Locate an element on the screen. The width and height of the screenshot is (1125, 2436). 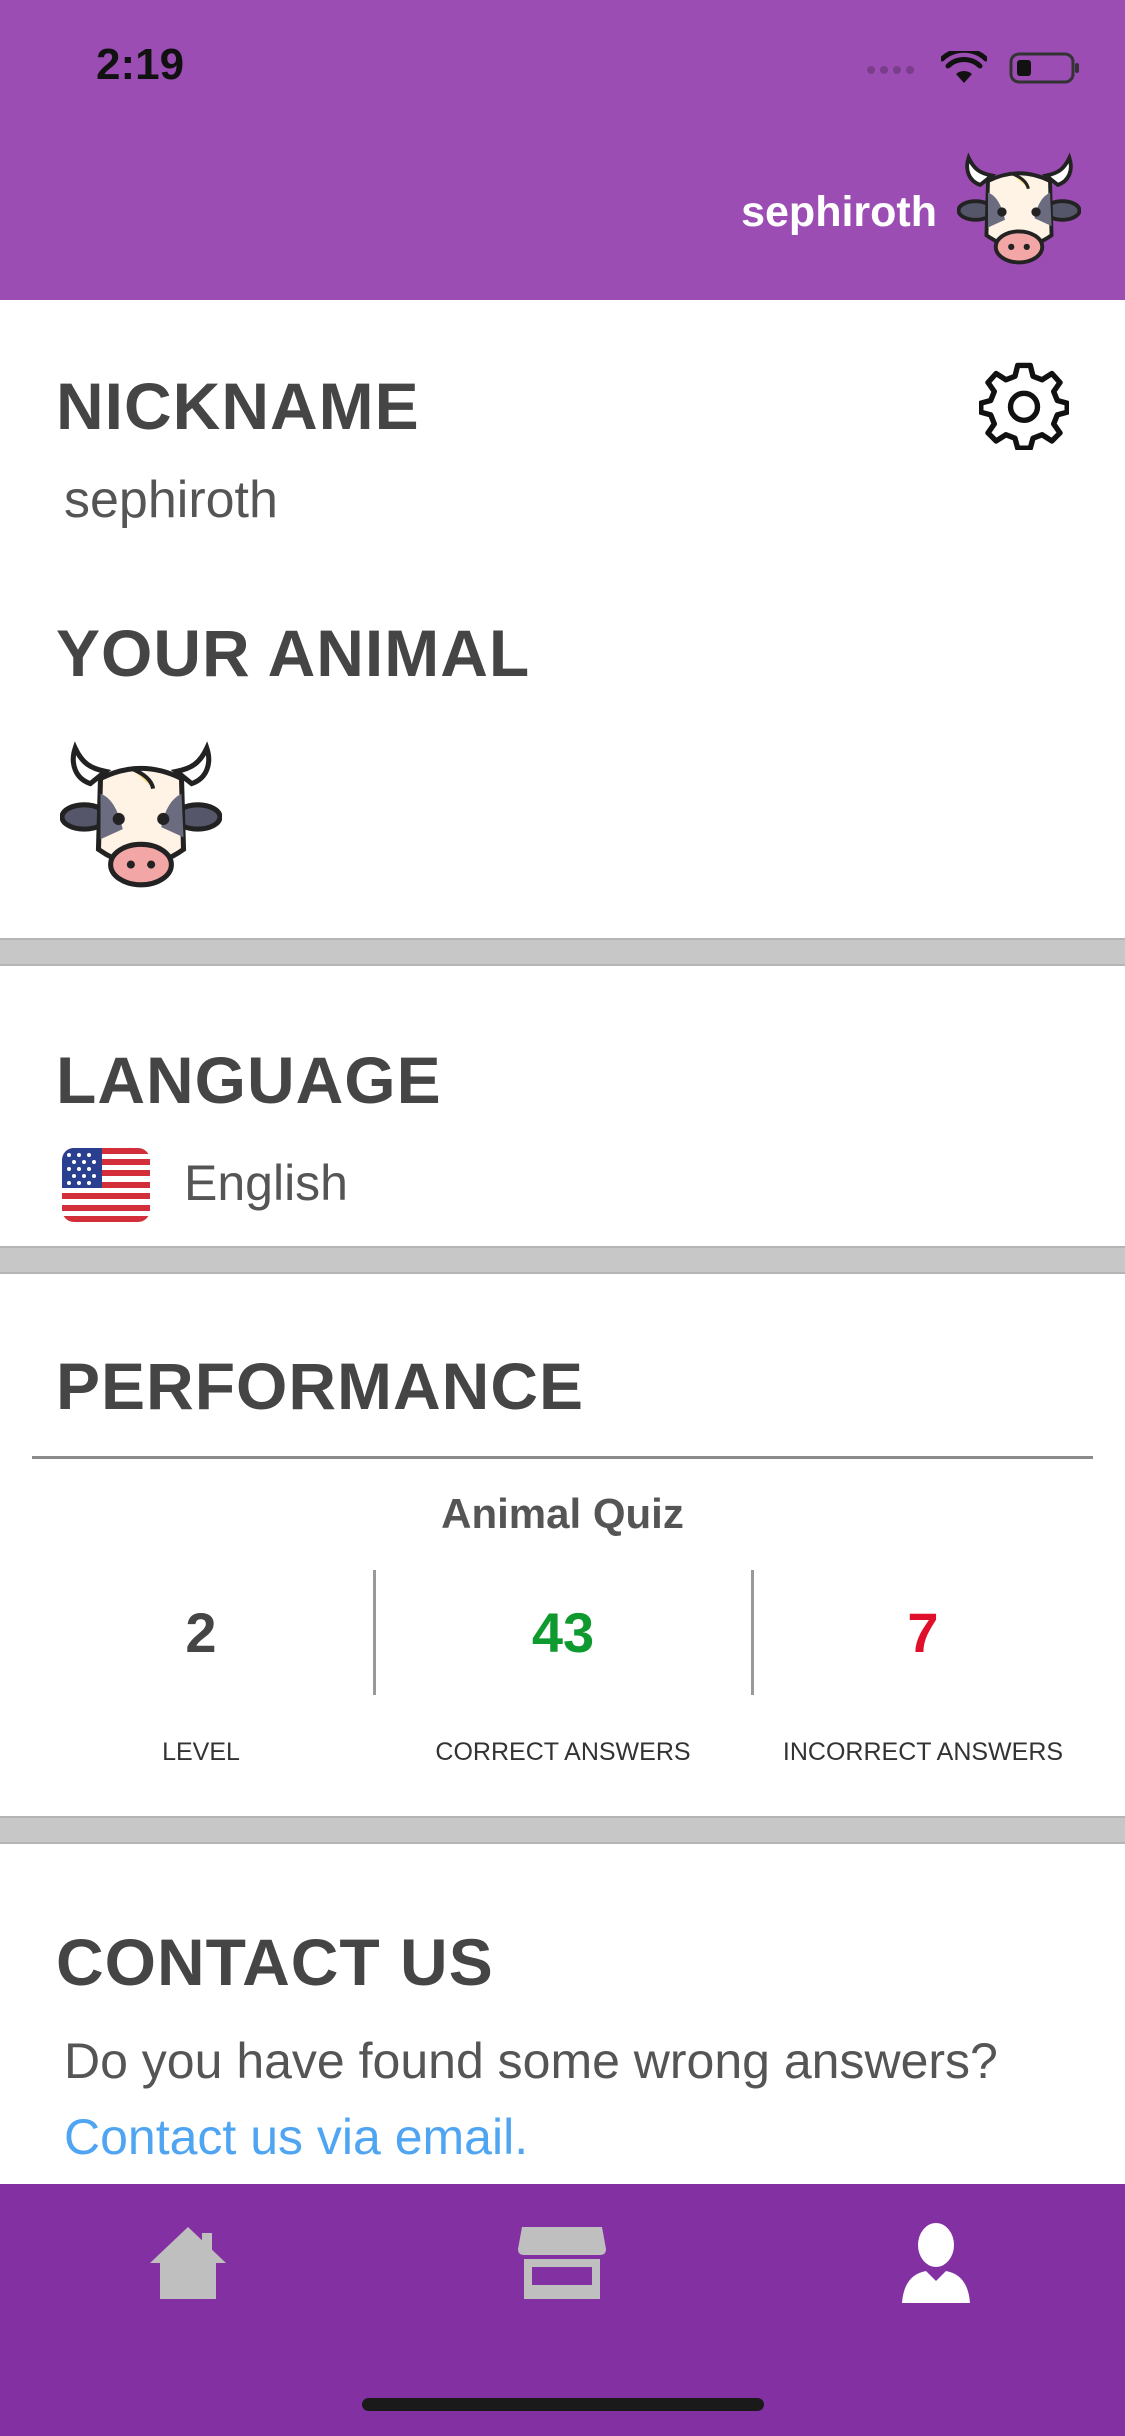
quiz-name: Animal Quiz is located at coordinates (562, 1513).